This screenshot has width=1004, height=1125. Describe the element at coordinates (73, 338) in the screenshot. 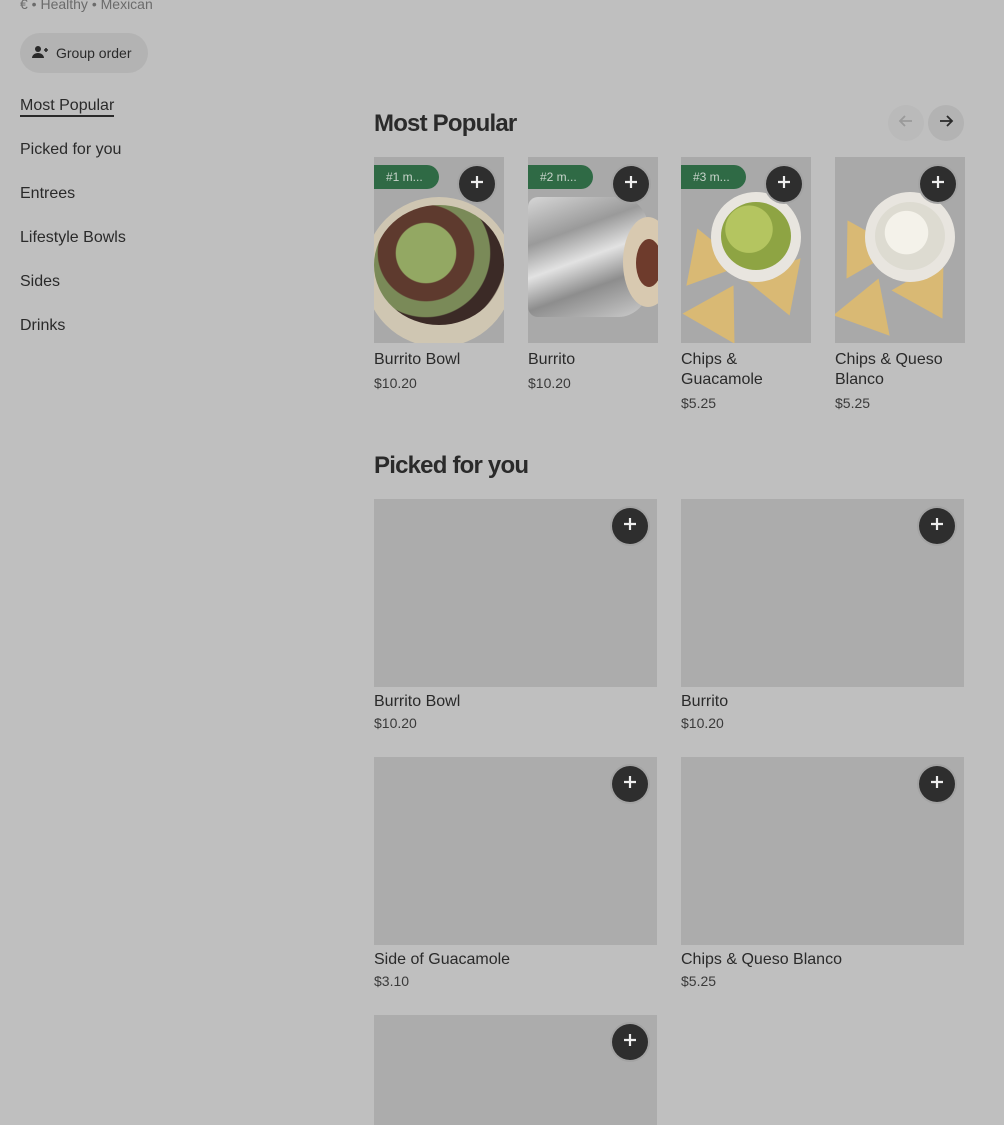

I see `sidebar-item-drinks: Drinks` at that location.